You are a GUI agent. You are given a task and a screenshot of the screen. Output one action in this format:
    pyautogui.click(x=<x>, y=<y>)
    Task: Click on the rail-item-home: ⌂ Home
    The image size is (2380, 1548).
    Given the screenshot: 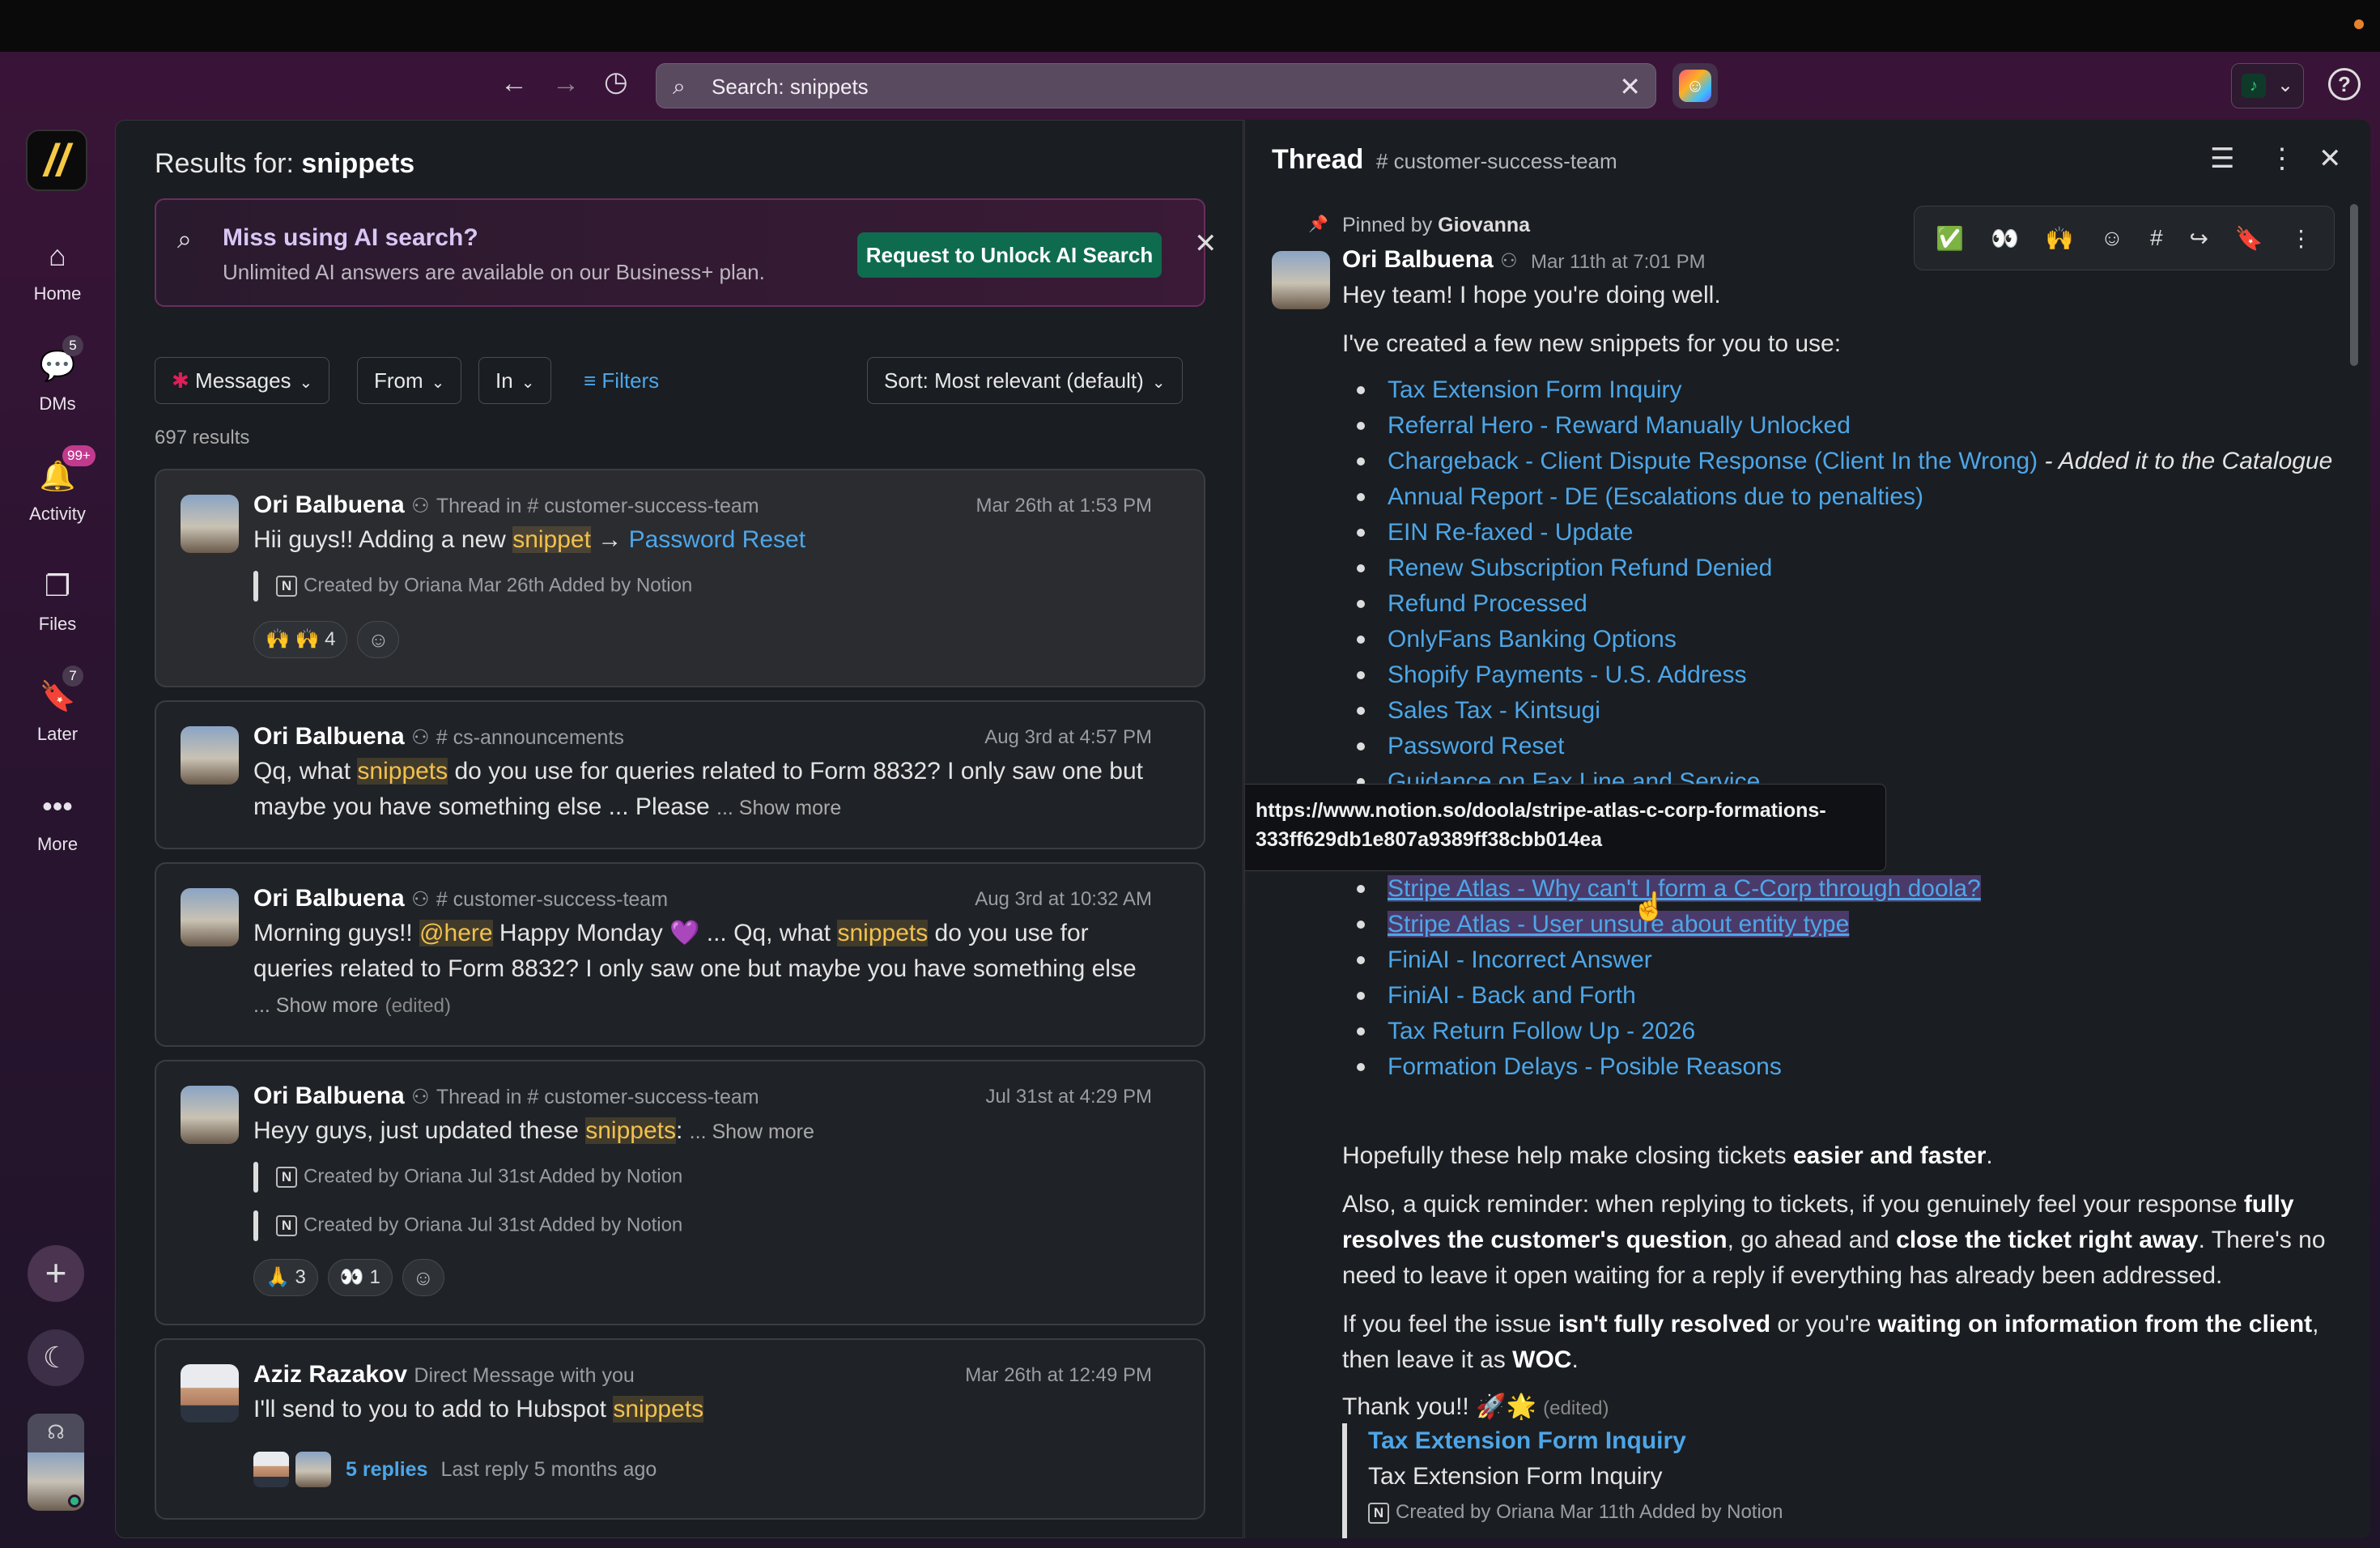 What is the action you would take?
    pyautogui.click(x=57, y=268)
    